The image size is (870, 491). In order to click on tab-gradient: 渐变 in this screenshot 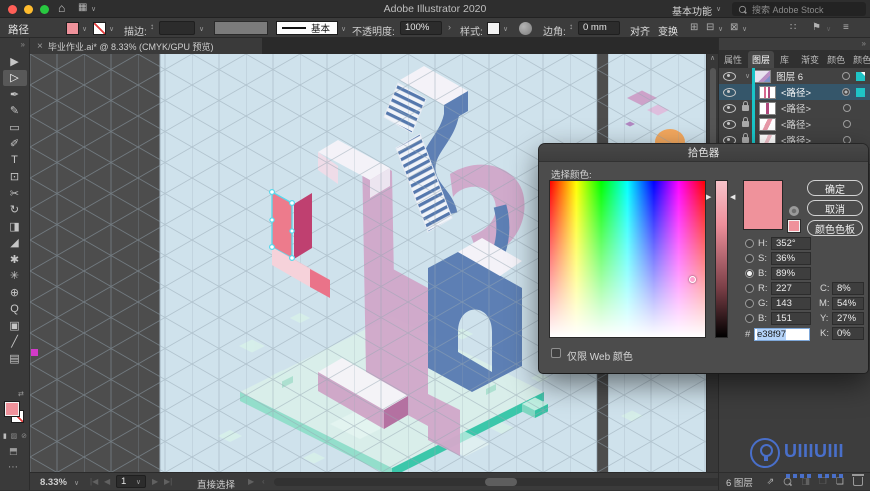, I will do `click(810, 59)`.